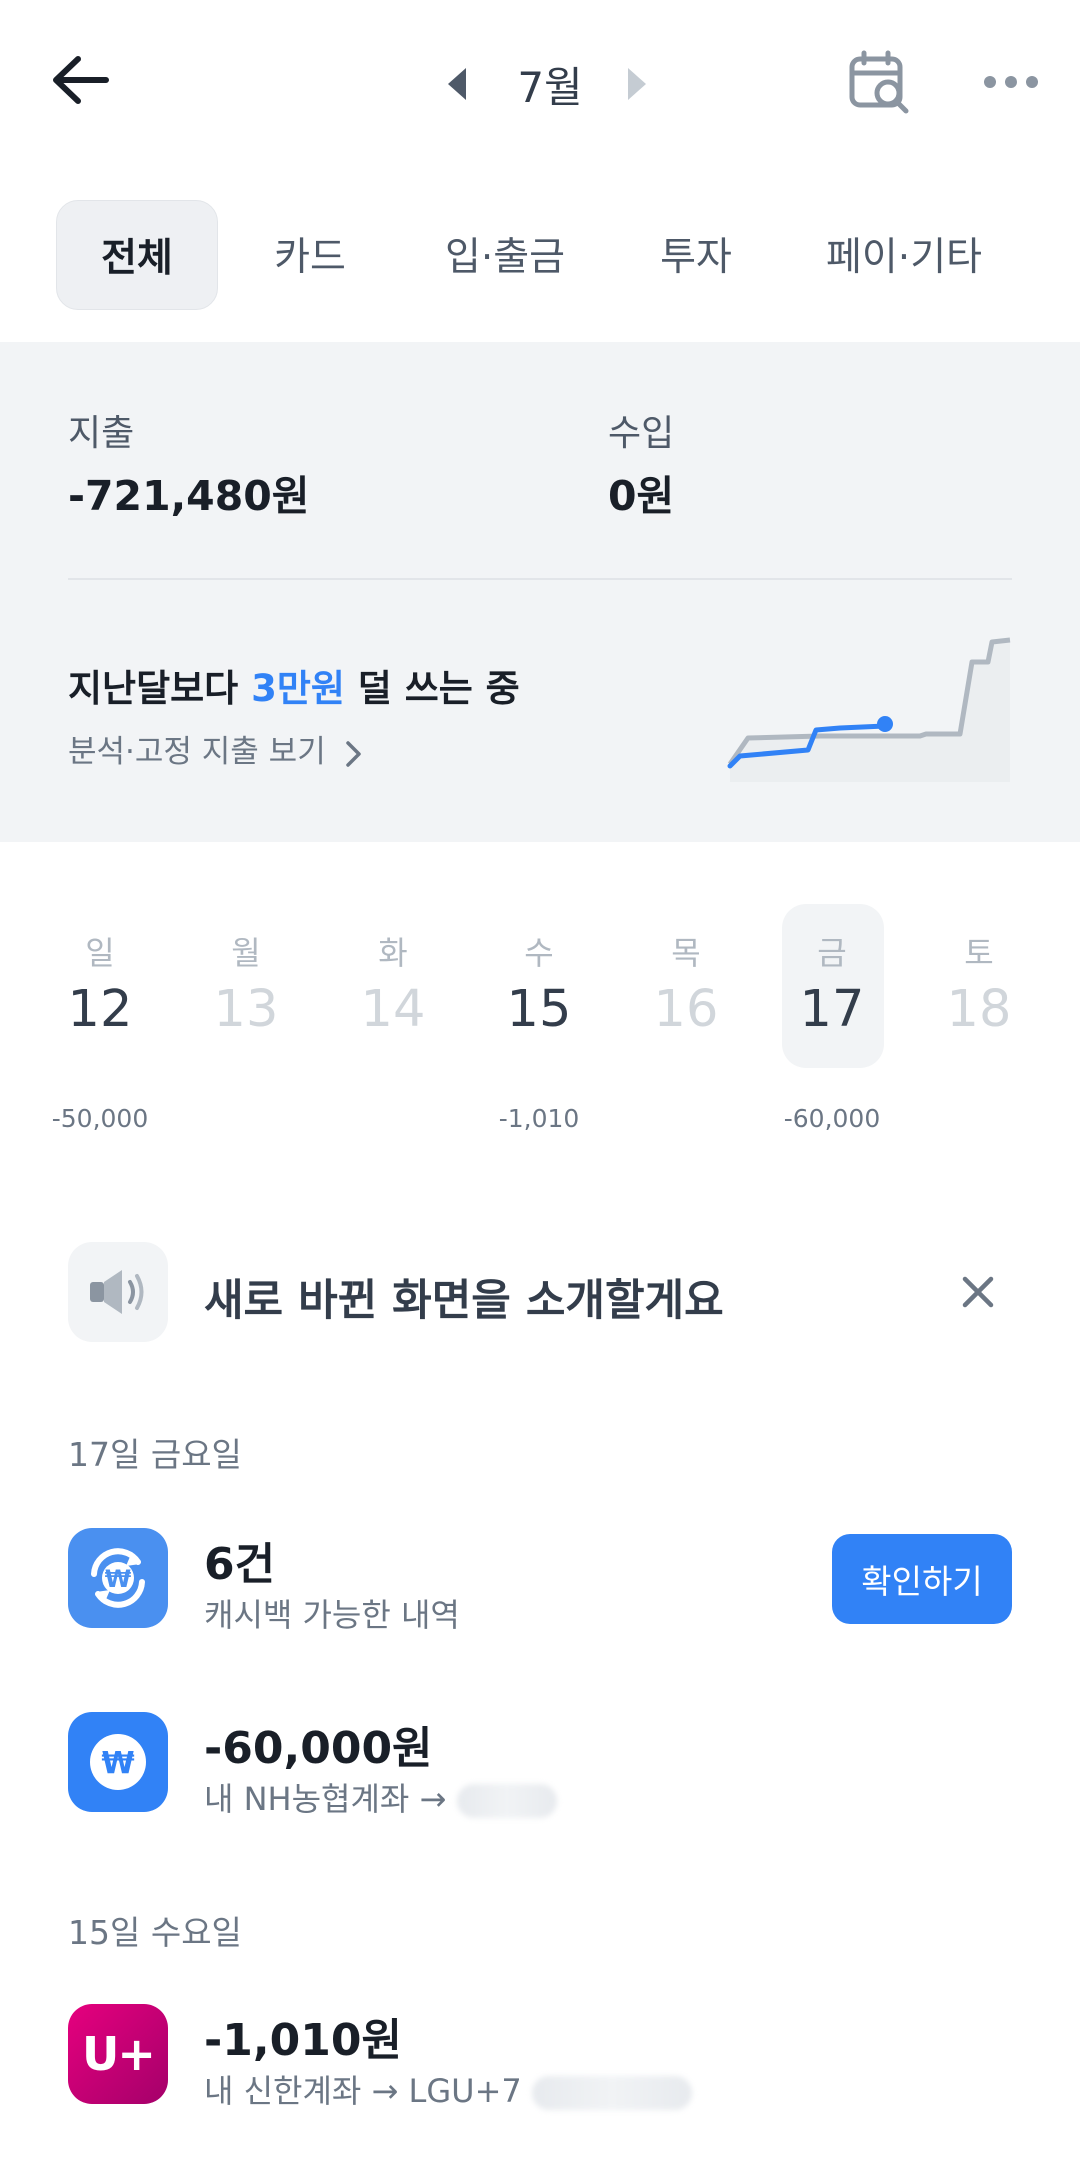 Image resolution: width=1080 pixels, height=2172 pixels. What do you see at coordinates (325, 1799) in the screenshot?
I see `item-subtitle: 내 NH농협계좌 →` at bounding box center [325, 1799].